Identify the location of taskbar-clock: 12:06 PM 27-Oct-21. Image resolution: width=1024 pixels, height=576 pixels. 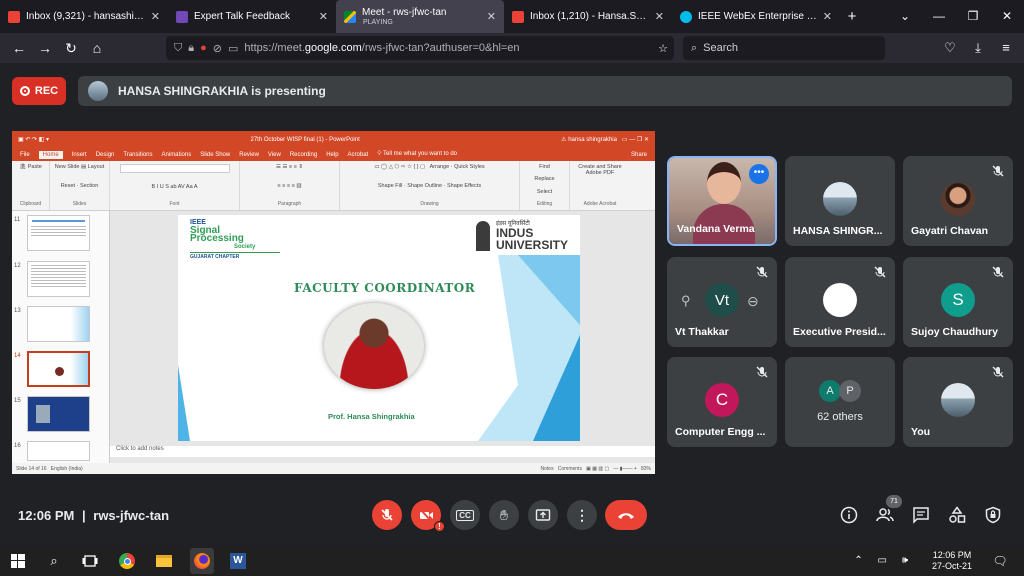
(952, 561).